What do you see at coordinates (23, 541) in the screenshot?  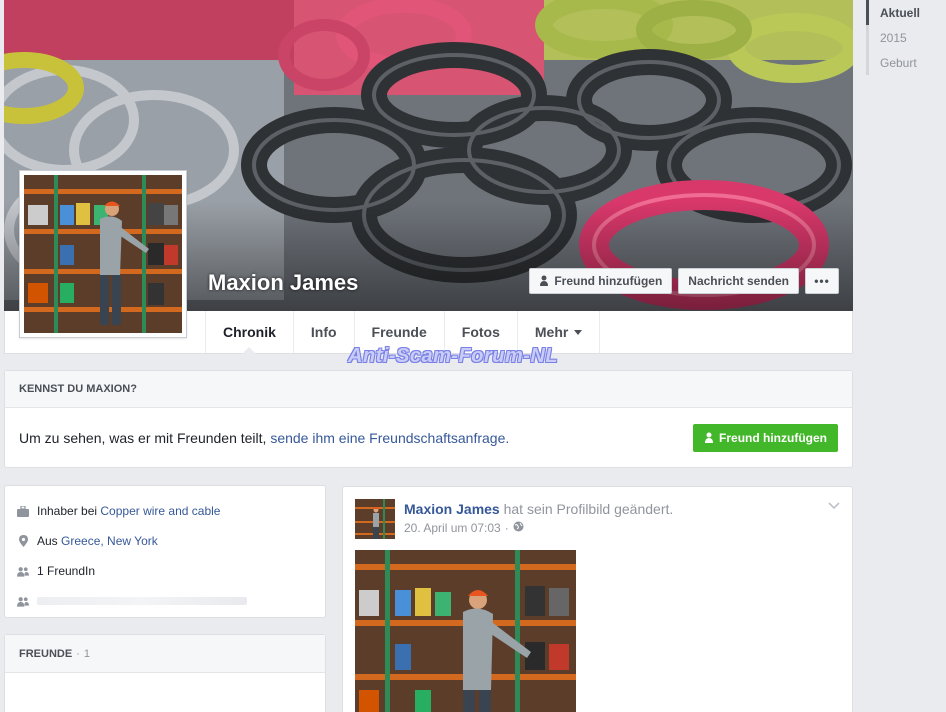 I see `location-pin-icon` at bounding box center [23, 541].